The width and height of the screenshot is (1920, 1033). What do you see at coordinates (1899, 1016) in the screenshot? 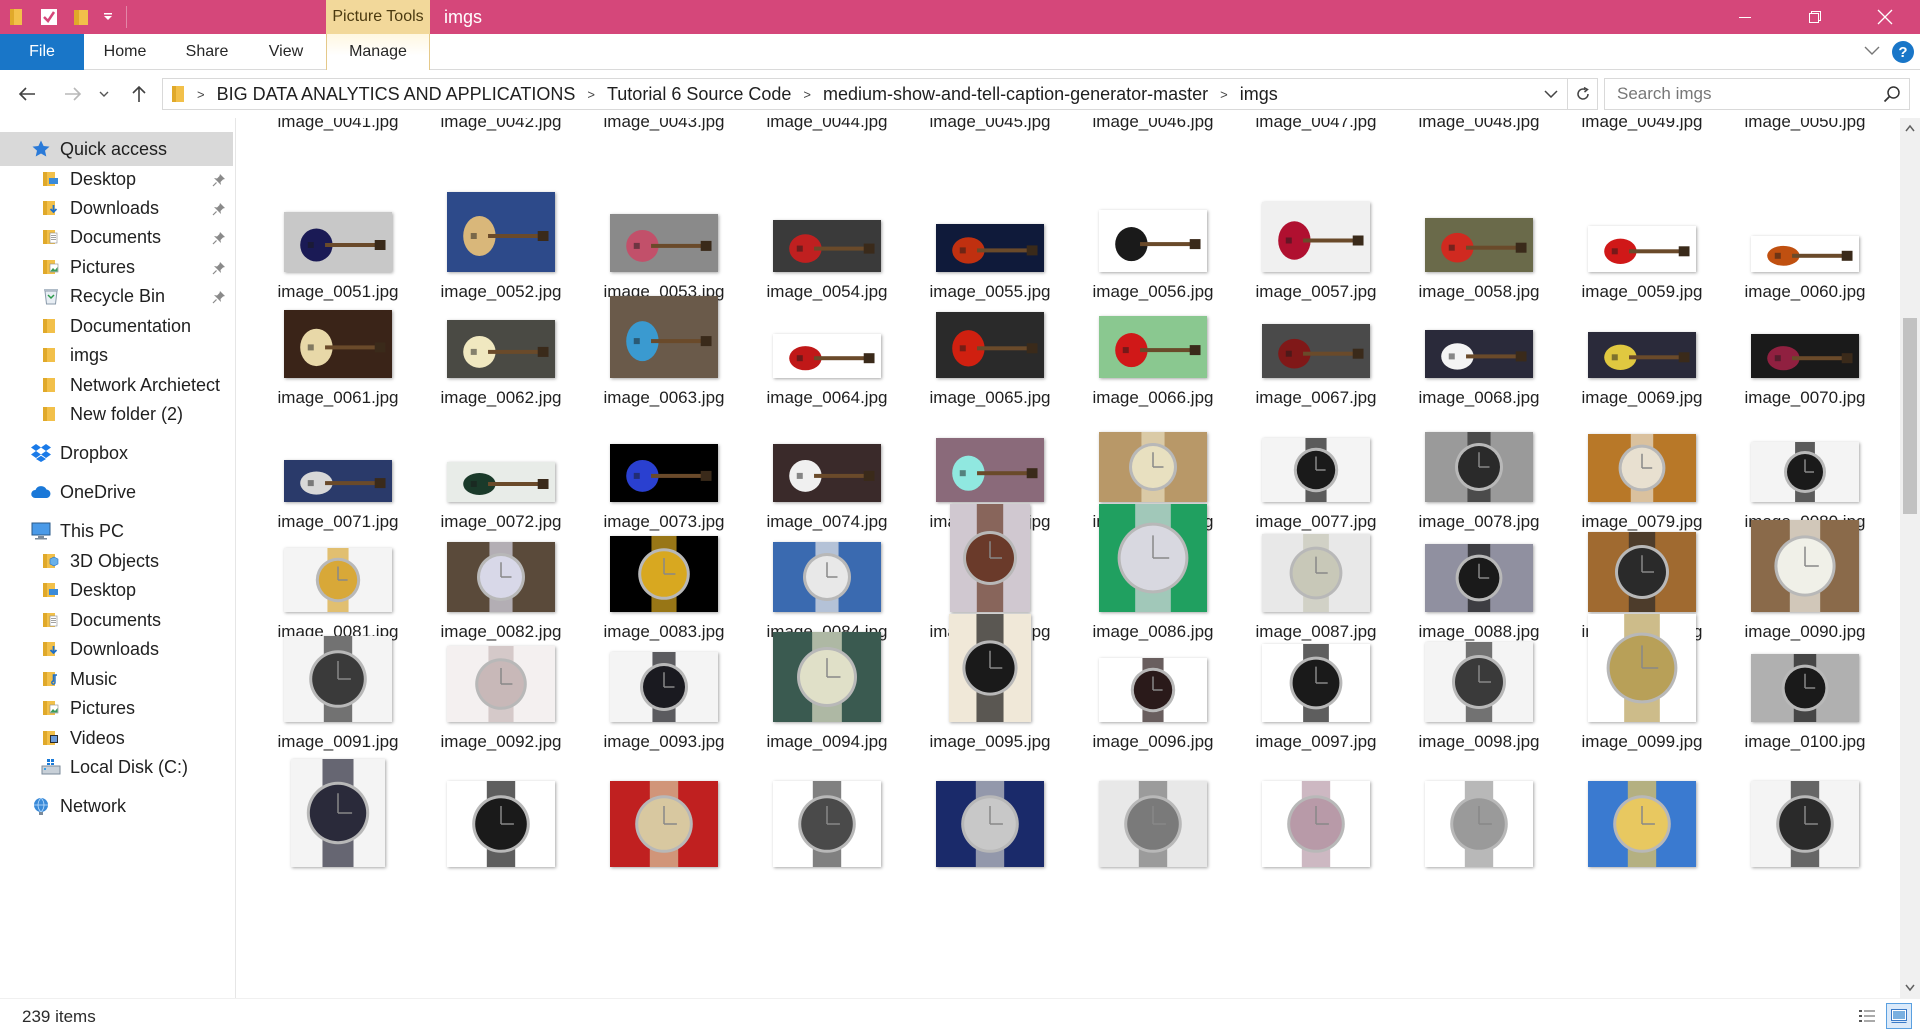
I see `large-icons-view-icon` at bounding box center [1899, 1016].